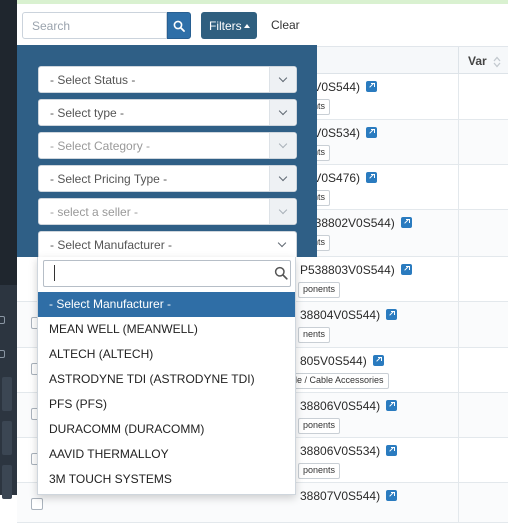  Describe the element at coordinates (166, 329) in the screenshot. I see `dropdown-option: MEAN WELL (MEANWELL)` at that location.